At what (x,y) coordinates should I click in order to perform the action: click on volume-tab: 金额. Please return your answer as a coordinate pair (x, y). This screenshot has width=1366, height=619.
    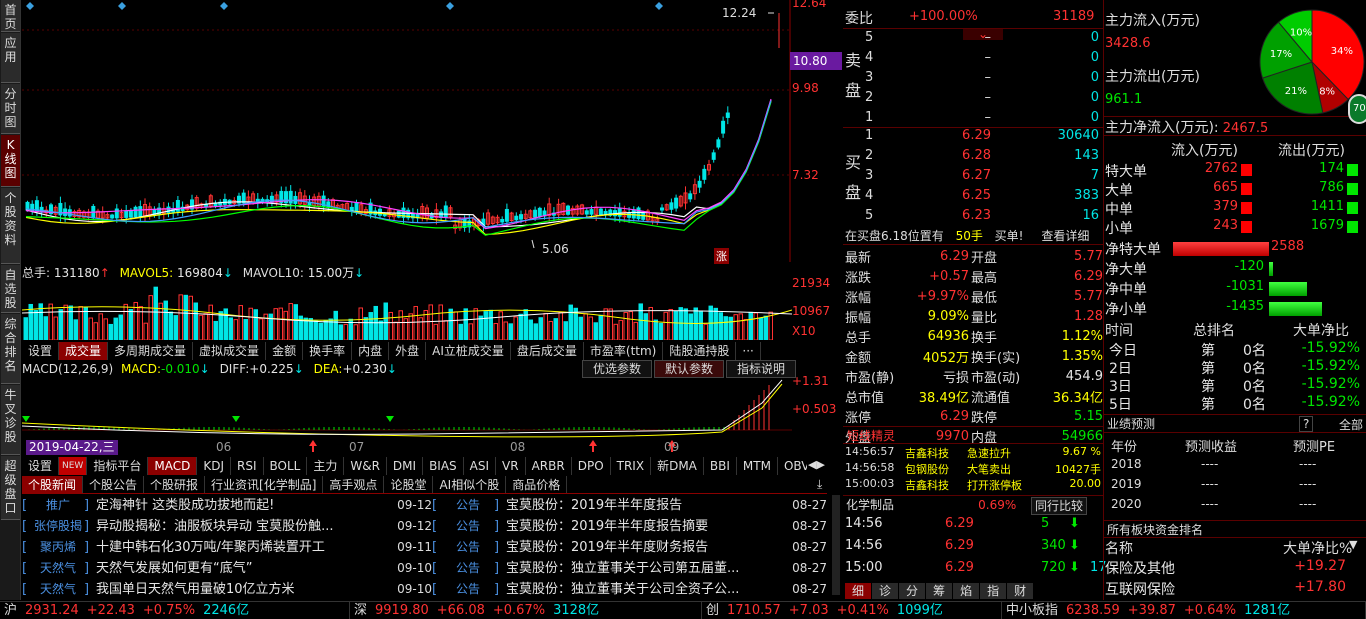
    Looking at the image, I should click on (285, 351).